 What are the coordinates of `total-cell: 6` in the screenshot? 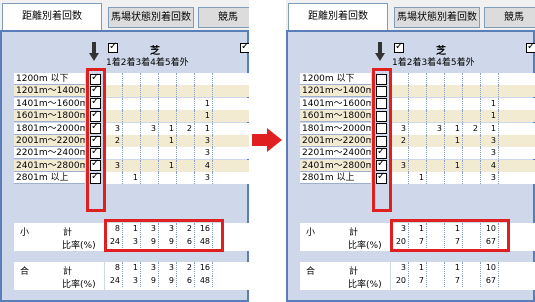 It's located at (186, 281).